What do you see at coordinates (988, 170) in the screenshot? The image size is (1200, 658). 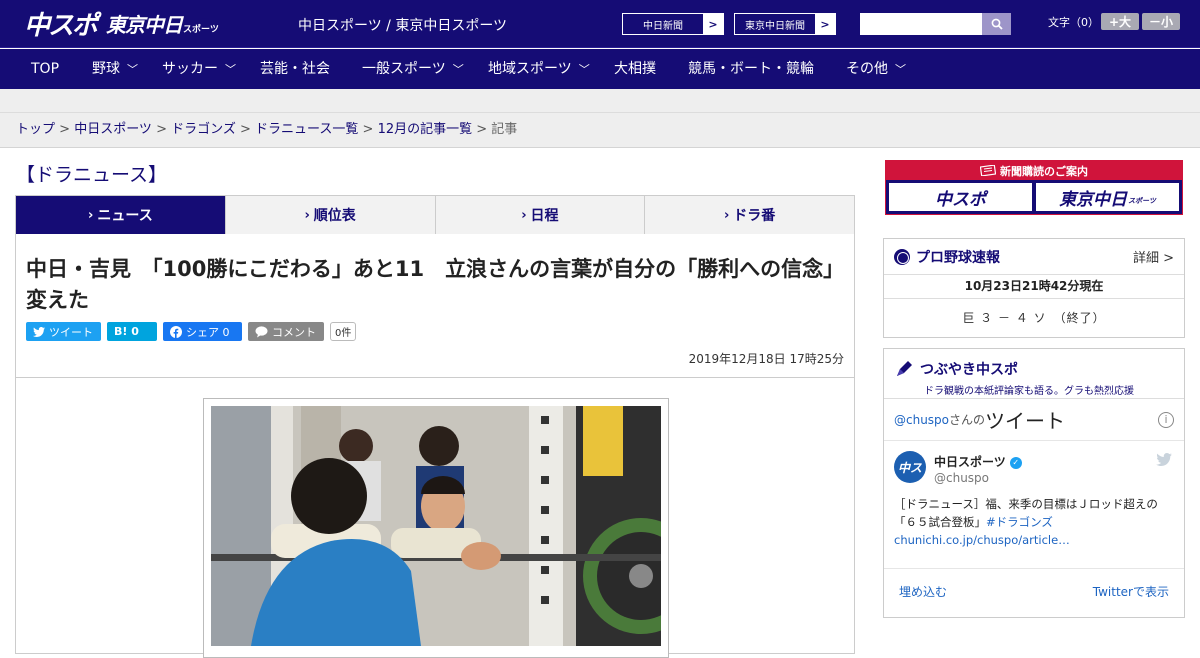 I see `newspaper-icon` at bounding box center [988, 170].